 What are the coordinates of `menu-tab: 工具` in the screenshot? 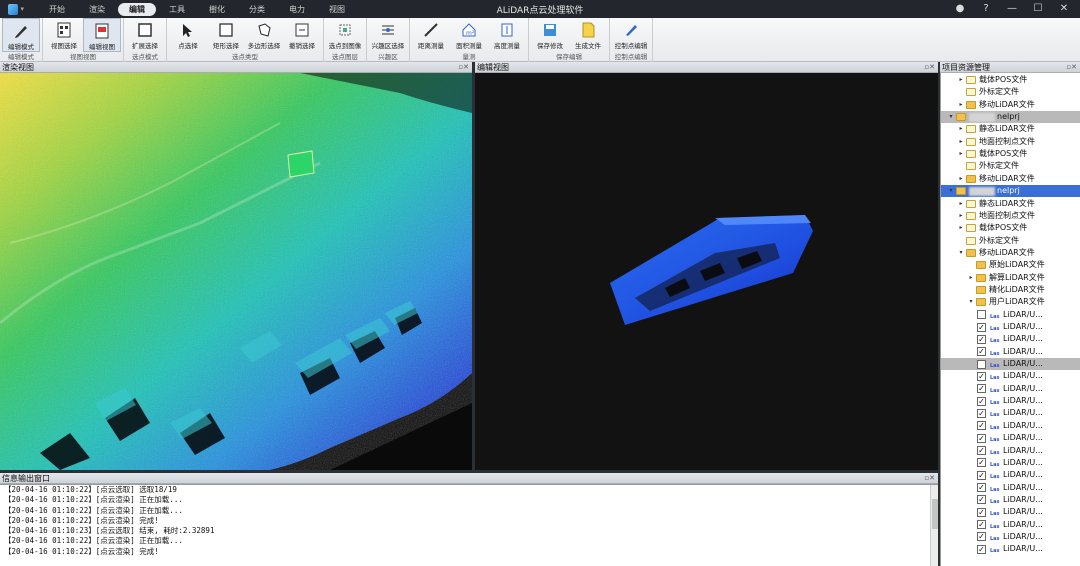 It's located at (177, 9).